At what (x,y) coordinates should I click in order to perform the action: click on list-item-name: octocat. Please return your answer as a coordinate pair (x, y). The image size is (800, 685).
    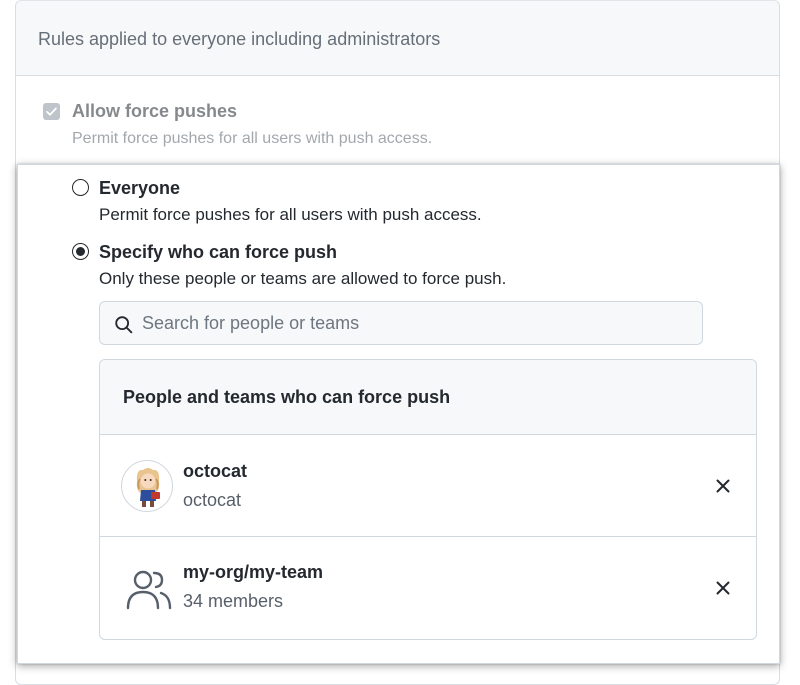
    Looking at the image, I should click on (215, 471).